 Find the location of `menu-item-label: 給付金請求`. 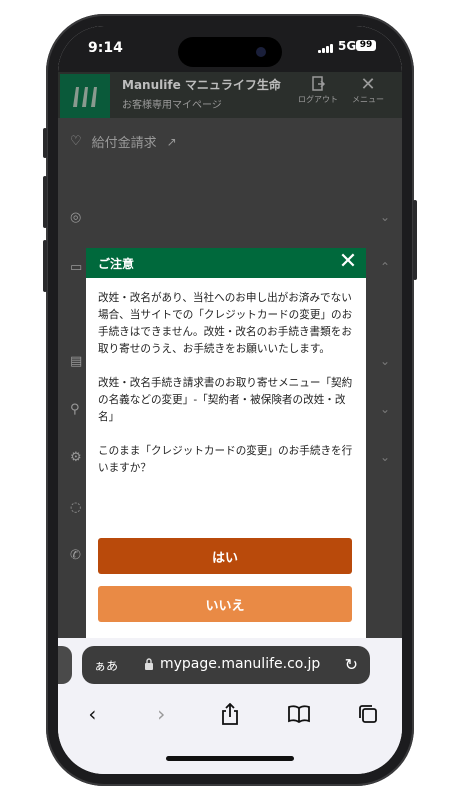

menu-item-label: 給付金請求 is located at coordinates (124, 143).